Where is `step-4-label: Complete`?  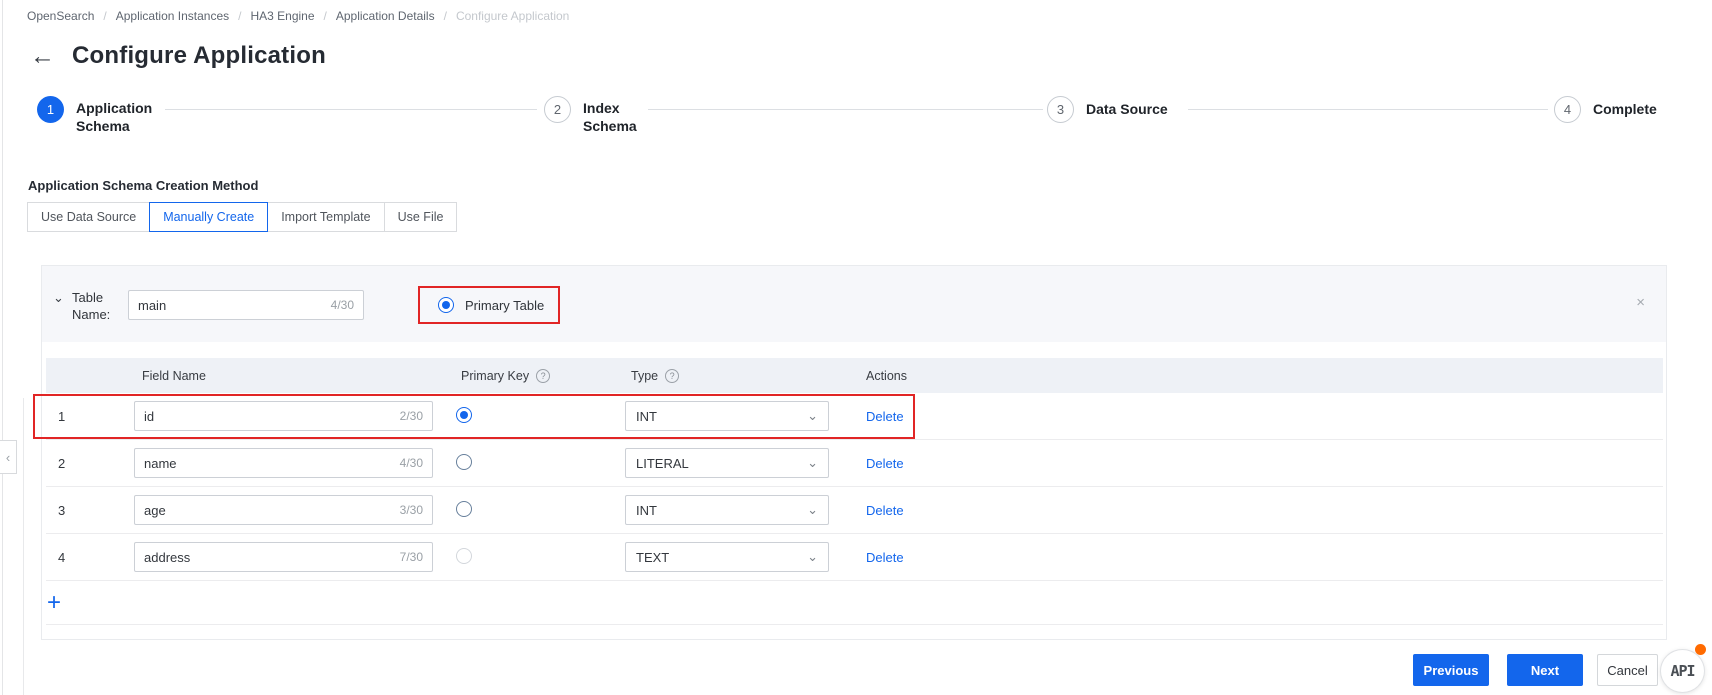
step-4-label: Complete is located at coordinates (1625, 109).